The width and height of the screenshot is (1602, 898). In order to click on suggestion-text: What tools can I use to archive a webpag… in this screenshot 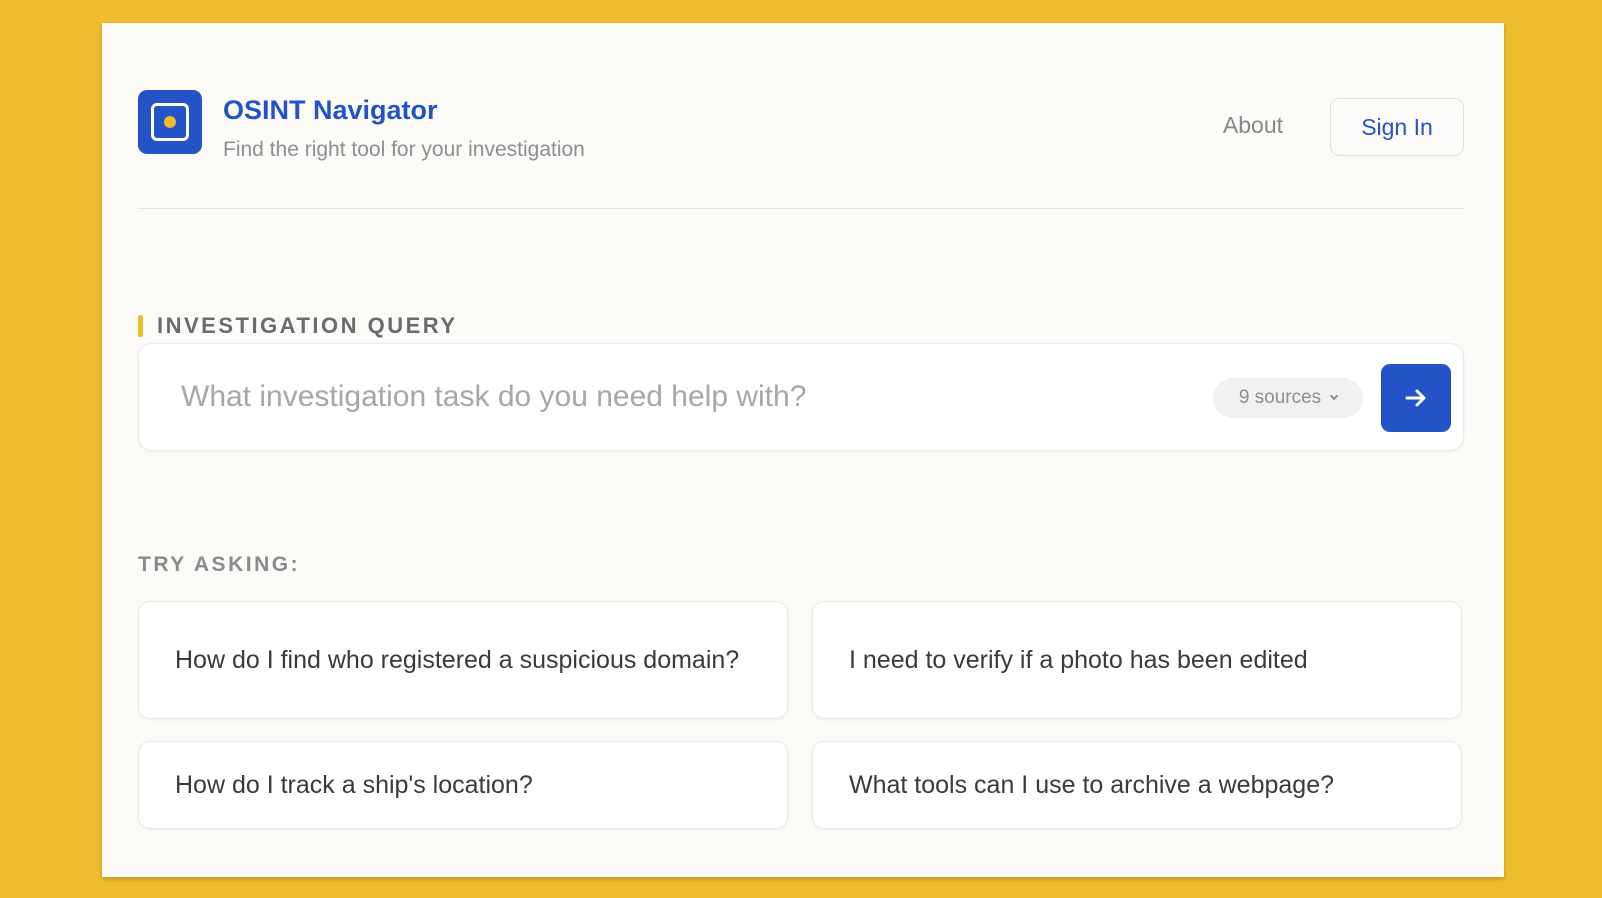, I will do `click(1092, 785)`.